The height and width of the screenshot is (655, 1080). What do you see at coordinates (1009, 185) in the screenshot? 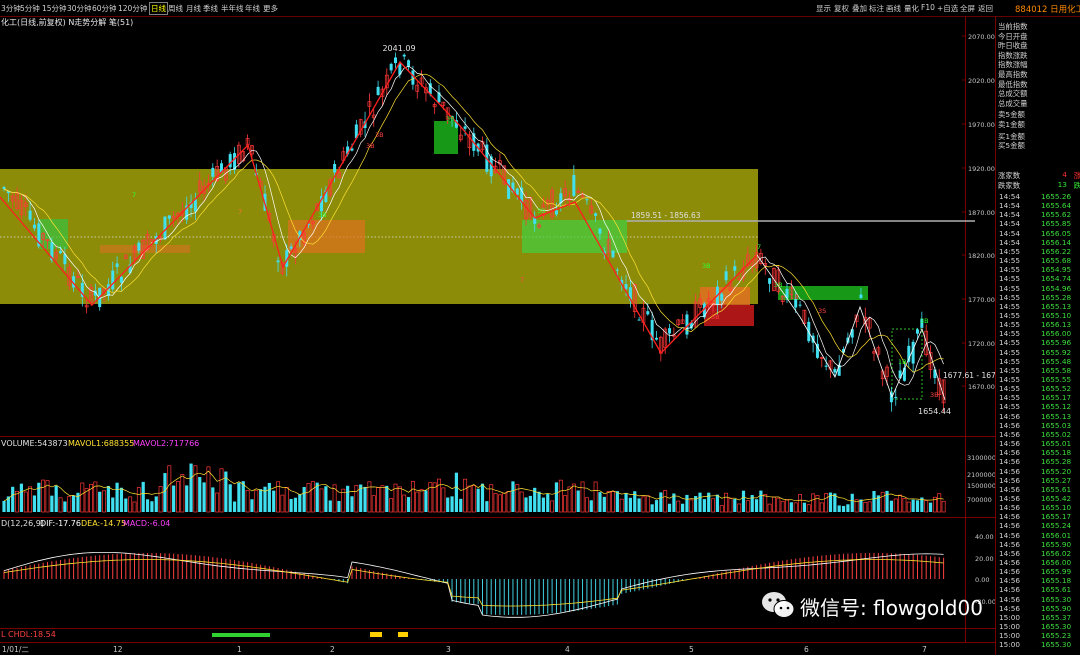
I see `down-count-label: 跌家数` at bounding box center [1009, 185].